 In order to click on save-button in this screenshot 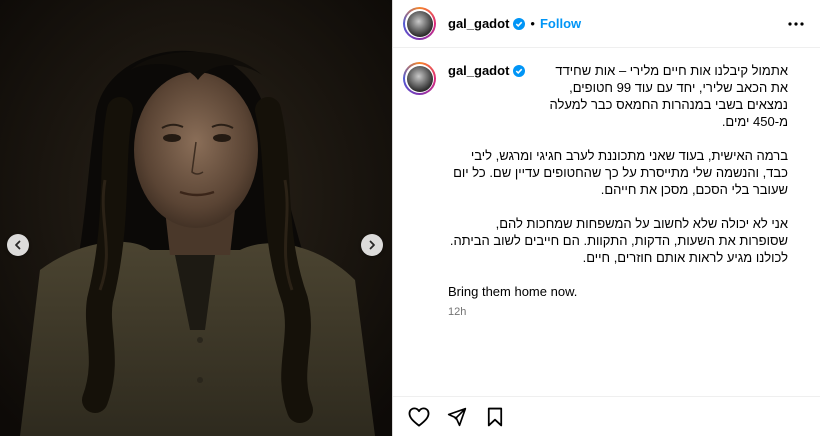, I will do `click(495, 417)`.